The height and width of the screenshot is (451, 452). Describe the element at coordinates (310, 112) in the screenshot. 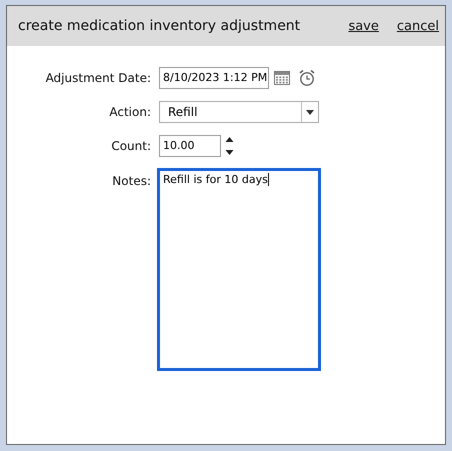

I see `caret-icon` at that location.